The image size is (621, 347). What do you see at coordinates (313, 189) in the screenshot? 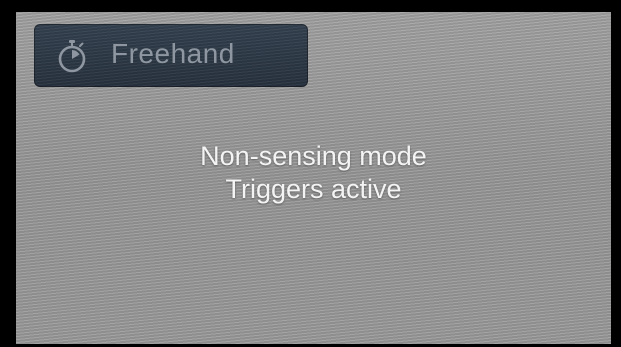
I see `status-line-triggers: Triggers active` at bounding box center [313, 189].